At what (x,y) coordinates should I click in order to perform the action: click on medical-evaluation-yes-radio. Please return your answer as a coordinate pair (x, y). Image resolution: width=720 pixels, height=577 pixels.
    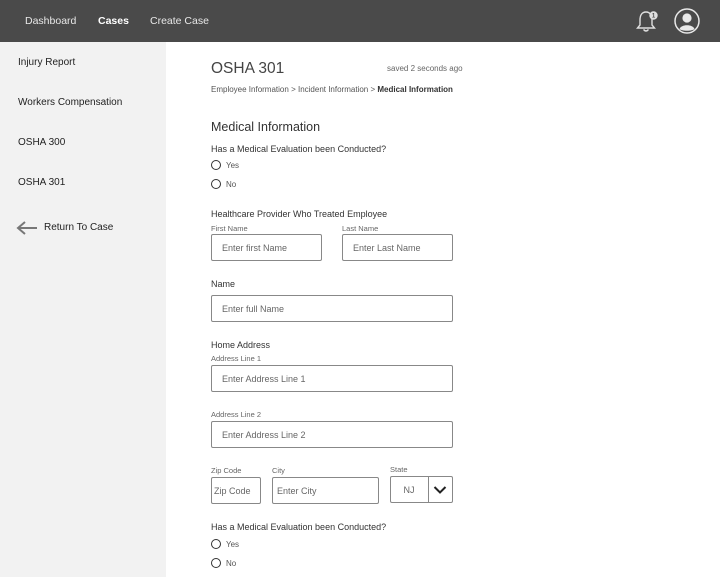
    Looking at the image, I should click on (216, 165).